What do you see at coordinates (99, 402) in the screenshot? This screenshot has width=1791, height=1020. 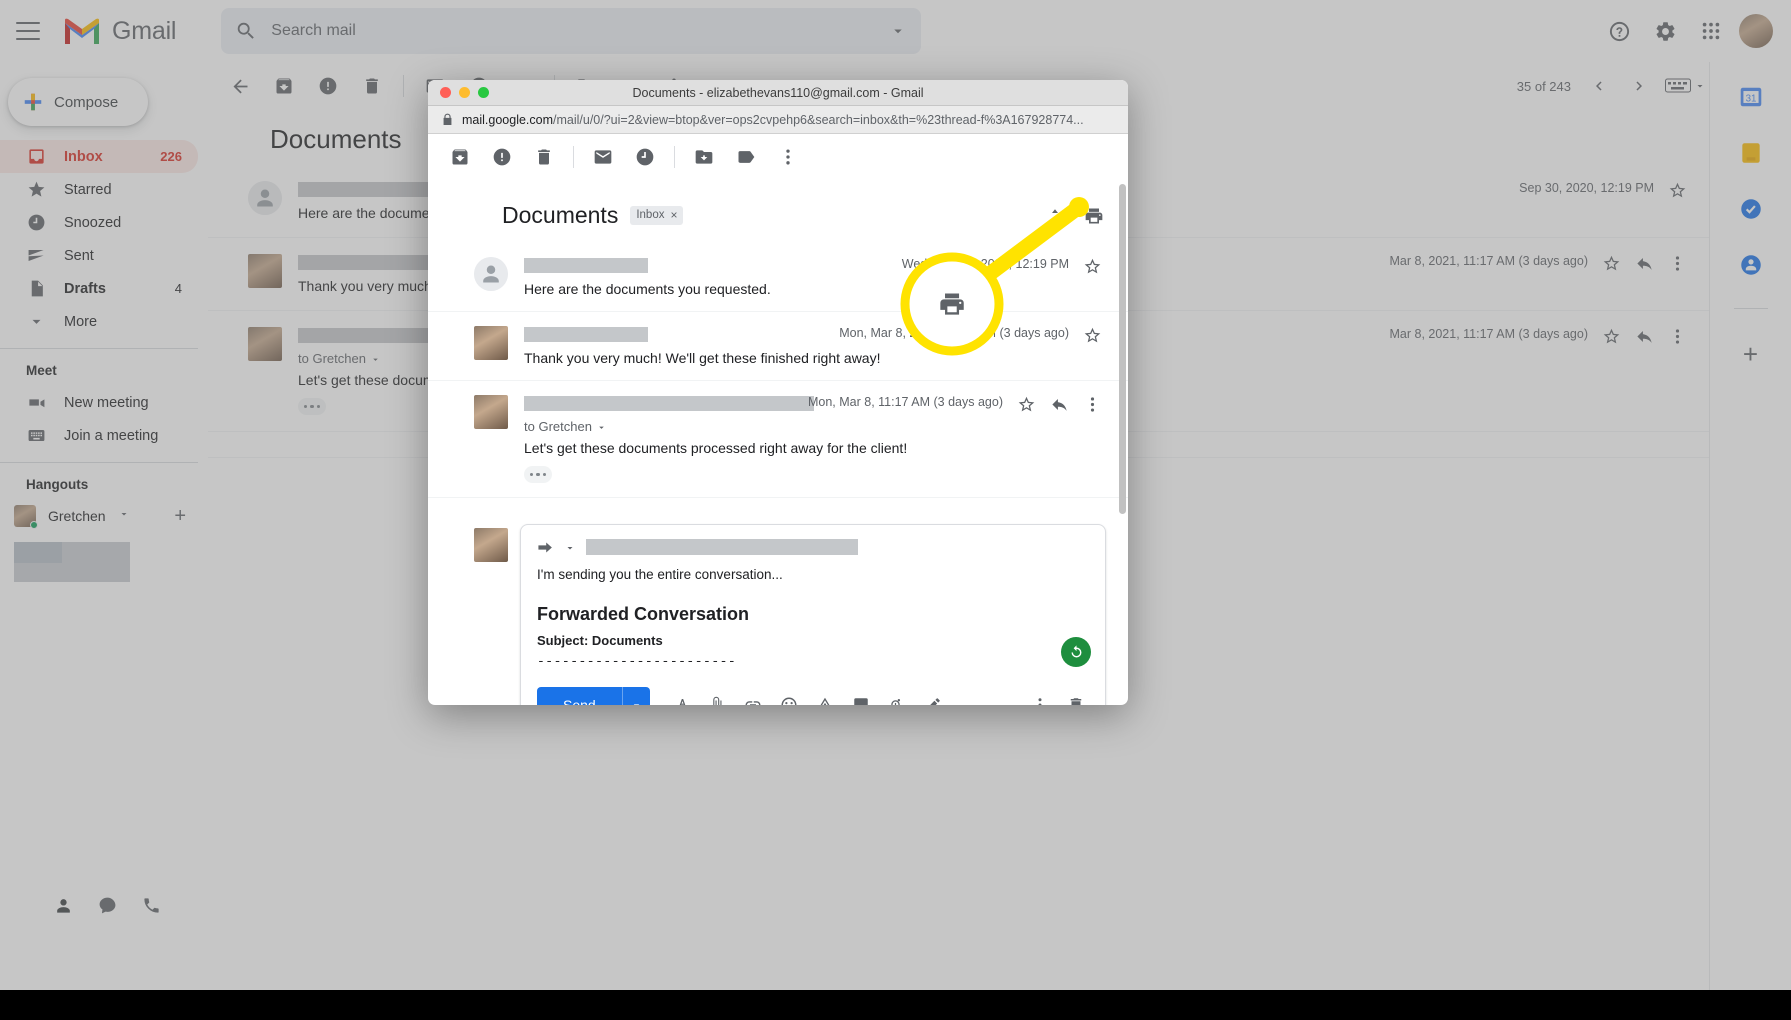 I see `sidebar-item-new-meeting: New meeting` at bounding box center [99, 402].